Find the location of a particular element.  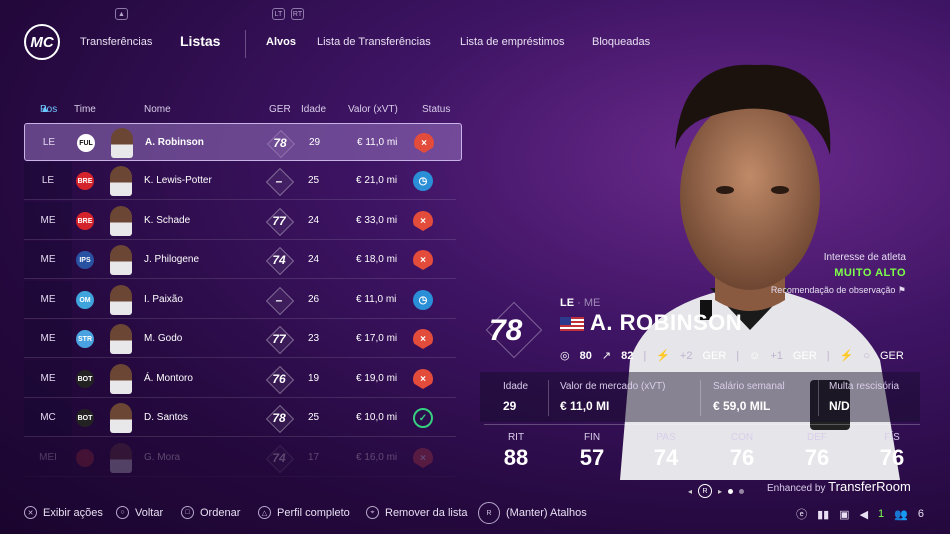

stats-divider is located at coordinates (702, 424).